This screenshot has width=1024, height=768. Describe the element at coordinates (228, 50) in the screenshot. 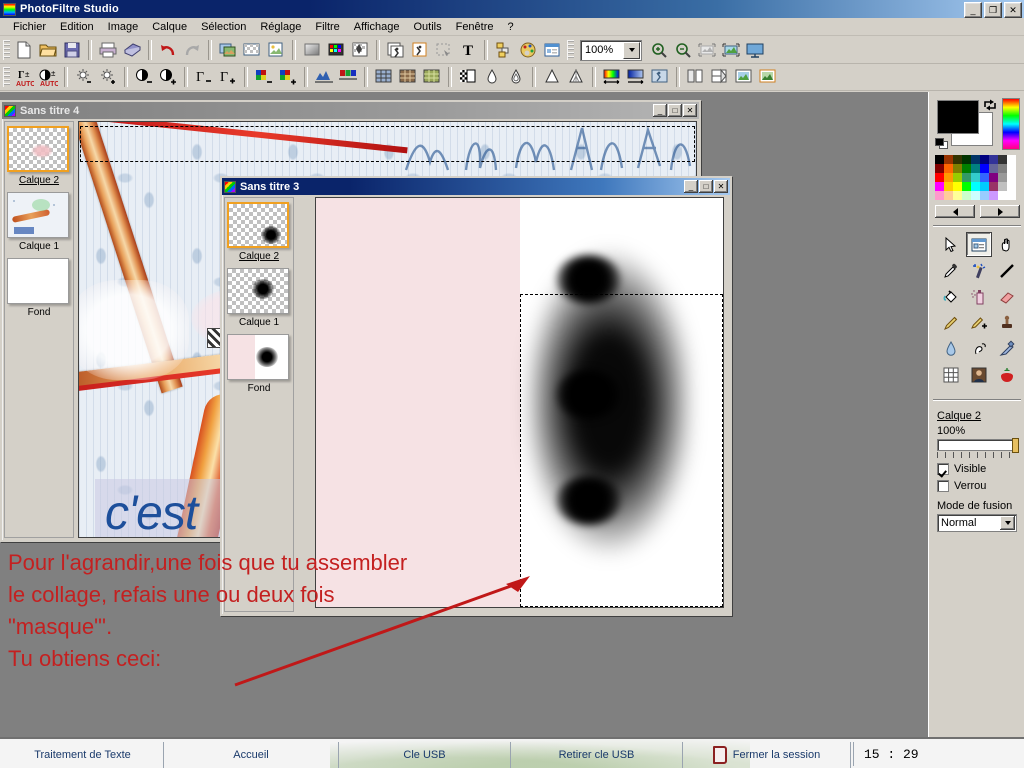

I see `copy-images-icon` at that location.